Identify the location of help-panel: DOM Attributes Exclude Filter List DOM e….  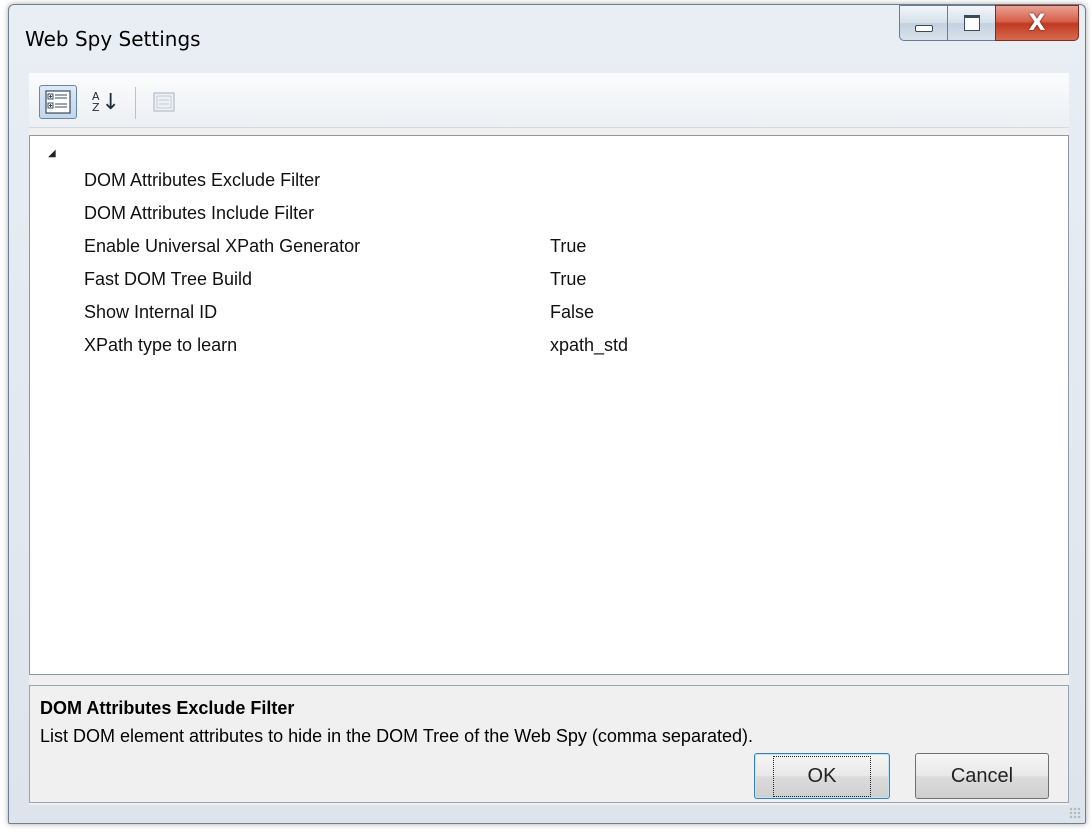
(549, 744).